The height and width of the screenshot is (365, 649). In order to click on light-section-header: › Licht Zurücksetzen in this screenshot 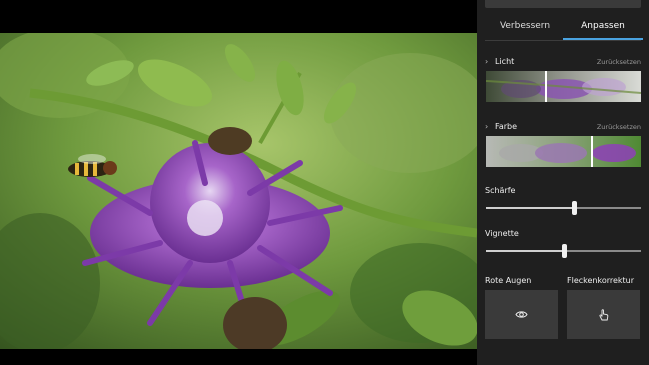, I will do `click(563, 63)`.